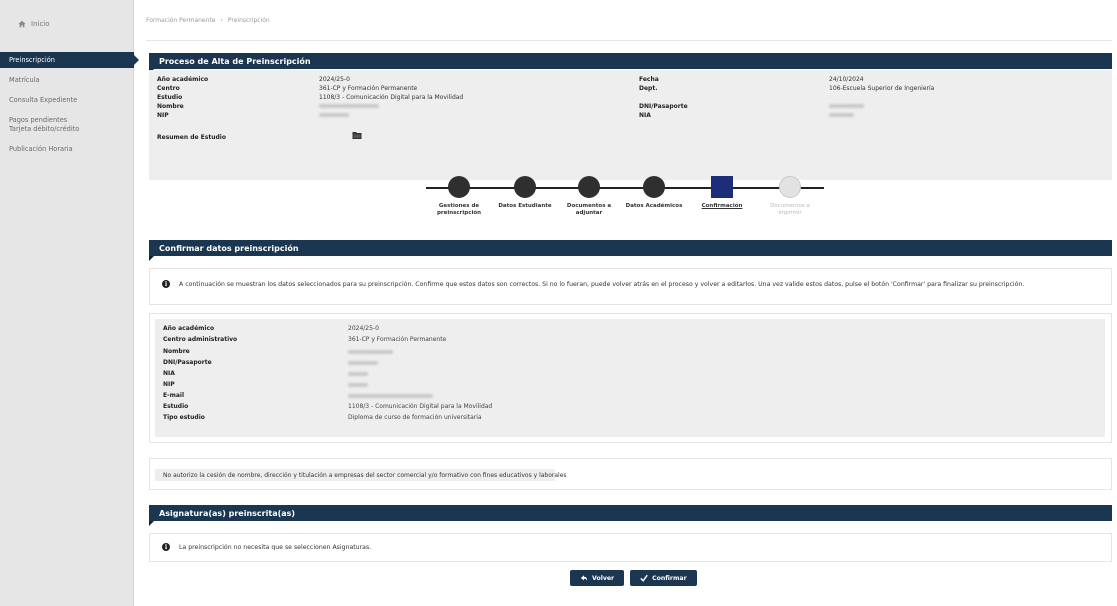 Image resolution: width=1117 pixels, height=606 pixels. I want to click on field-value: 361-CP y Formación Permanente, so click(368, 88).